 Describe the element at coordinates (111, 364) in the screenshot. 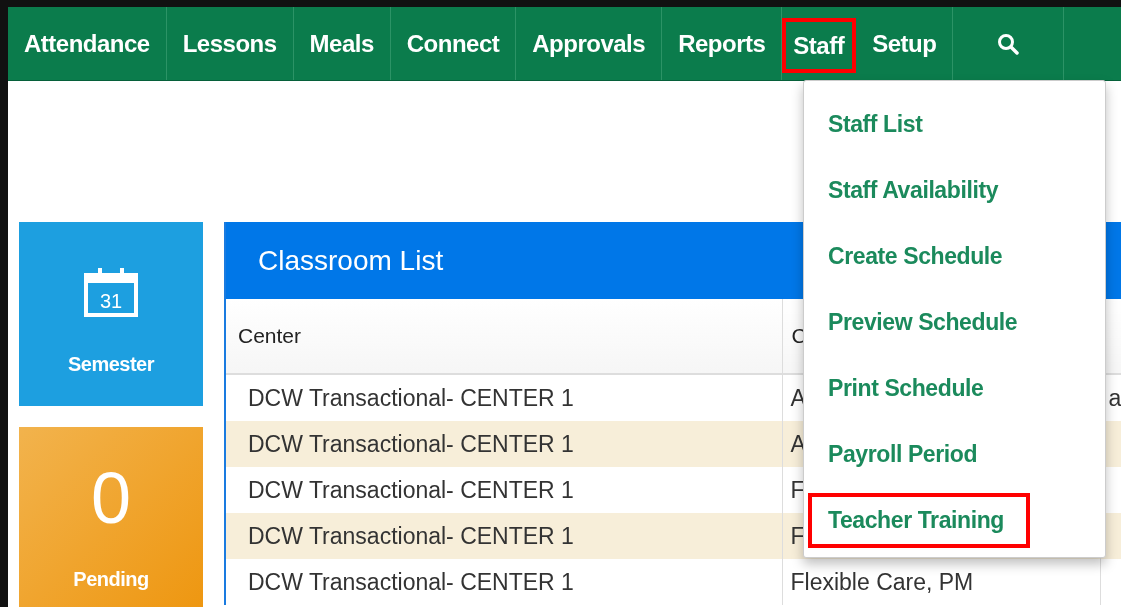

I see `tile-label: Semester` at that location.